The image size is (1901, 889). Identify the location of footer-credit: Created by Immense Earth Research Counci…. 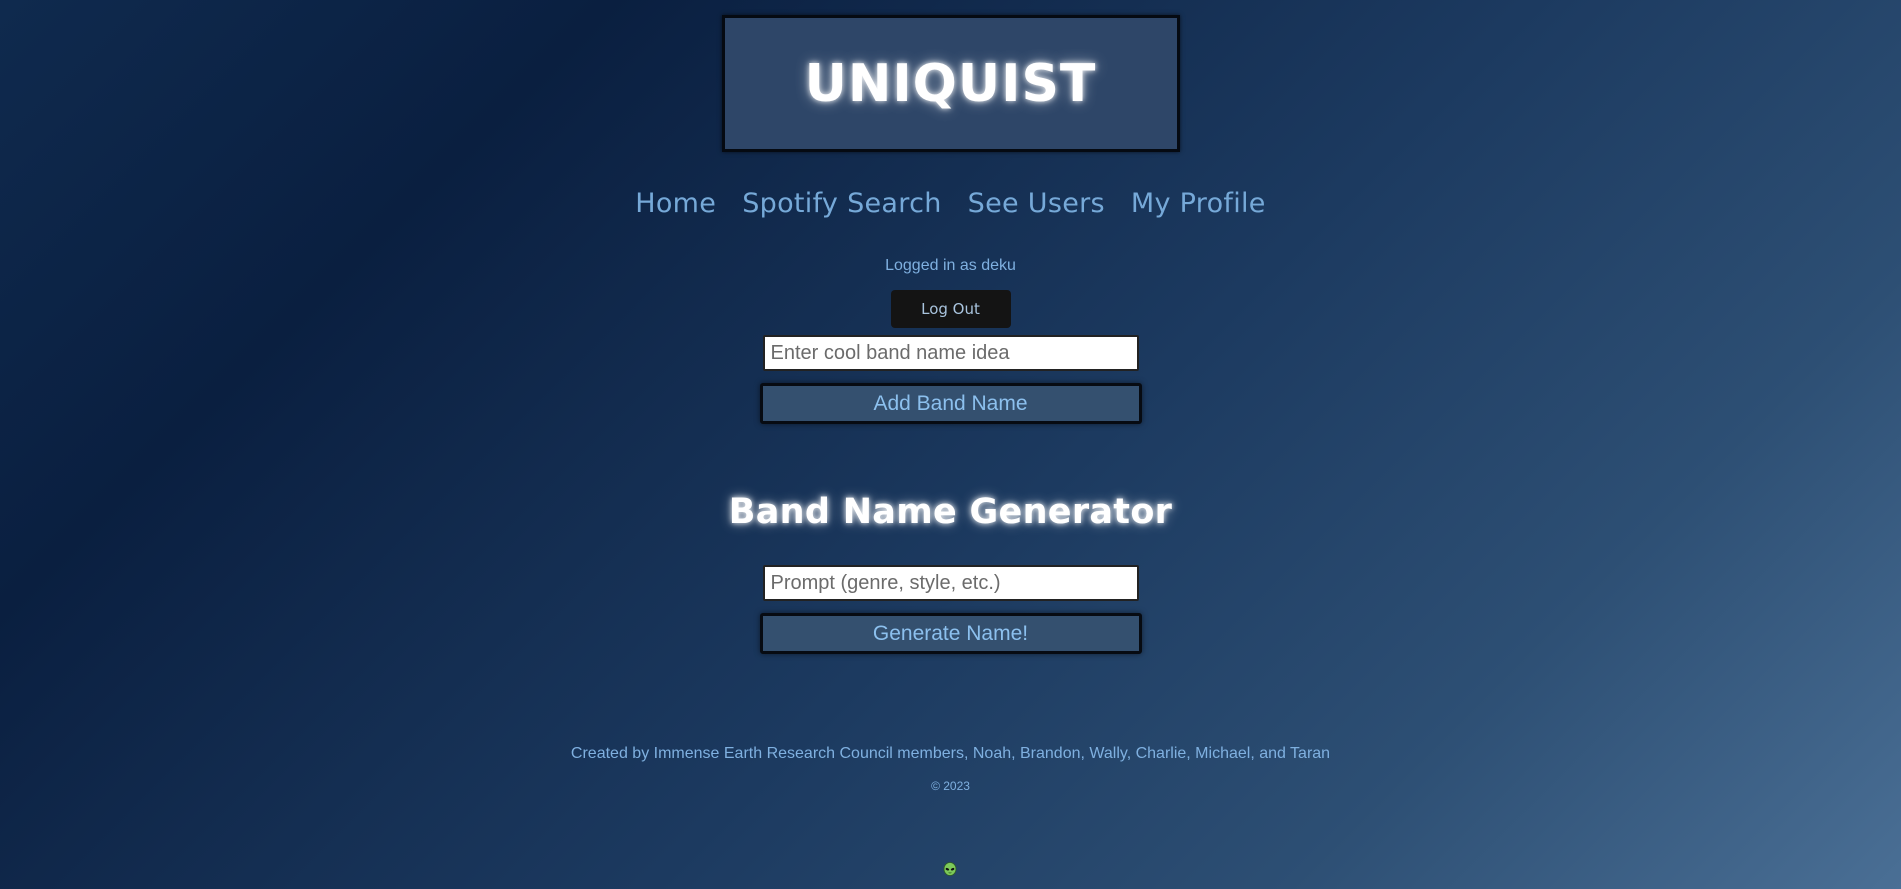
(950, 753).